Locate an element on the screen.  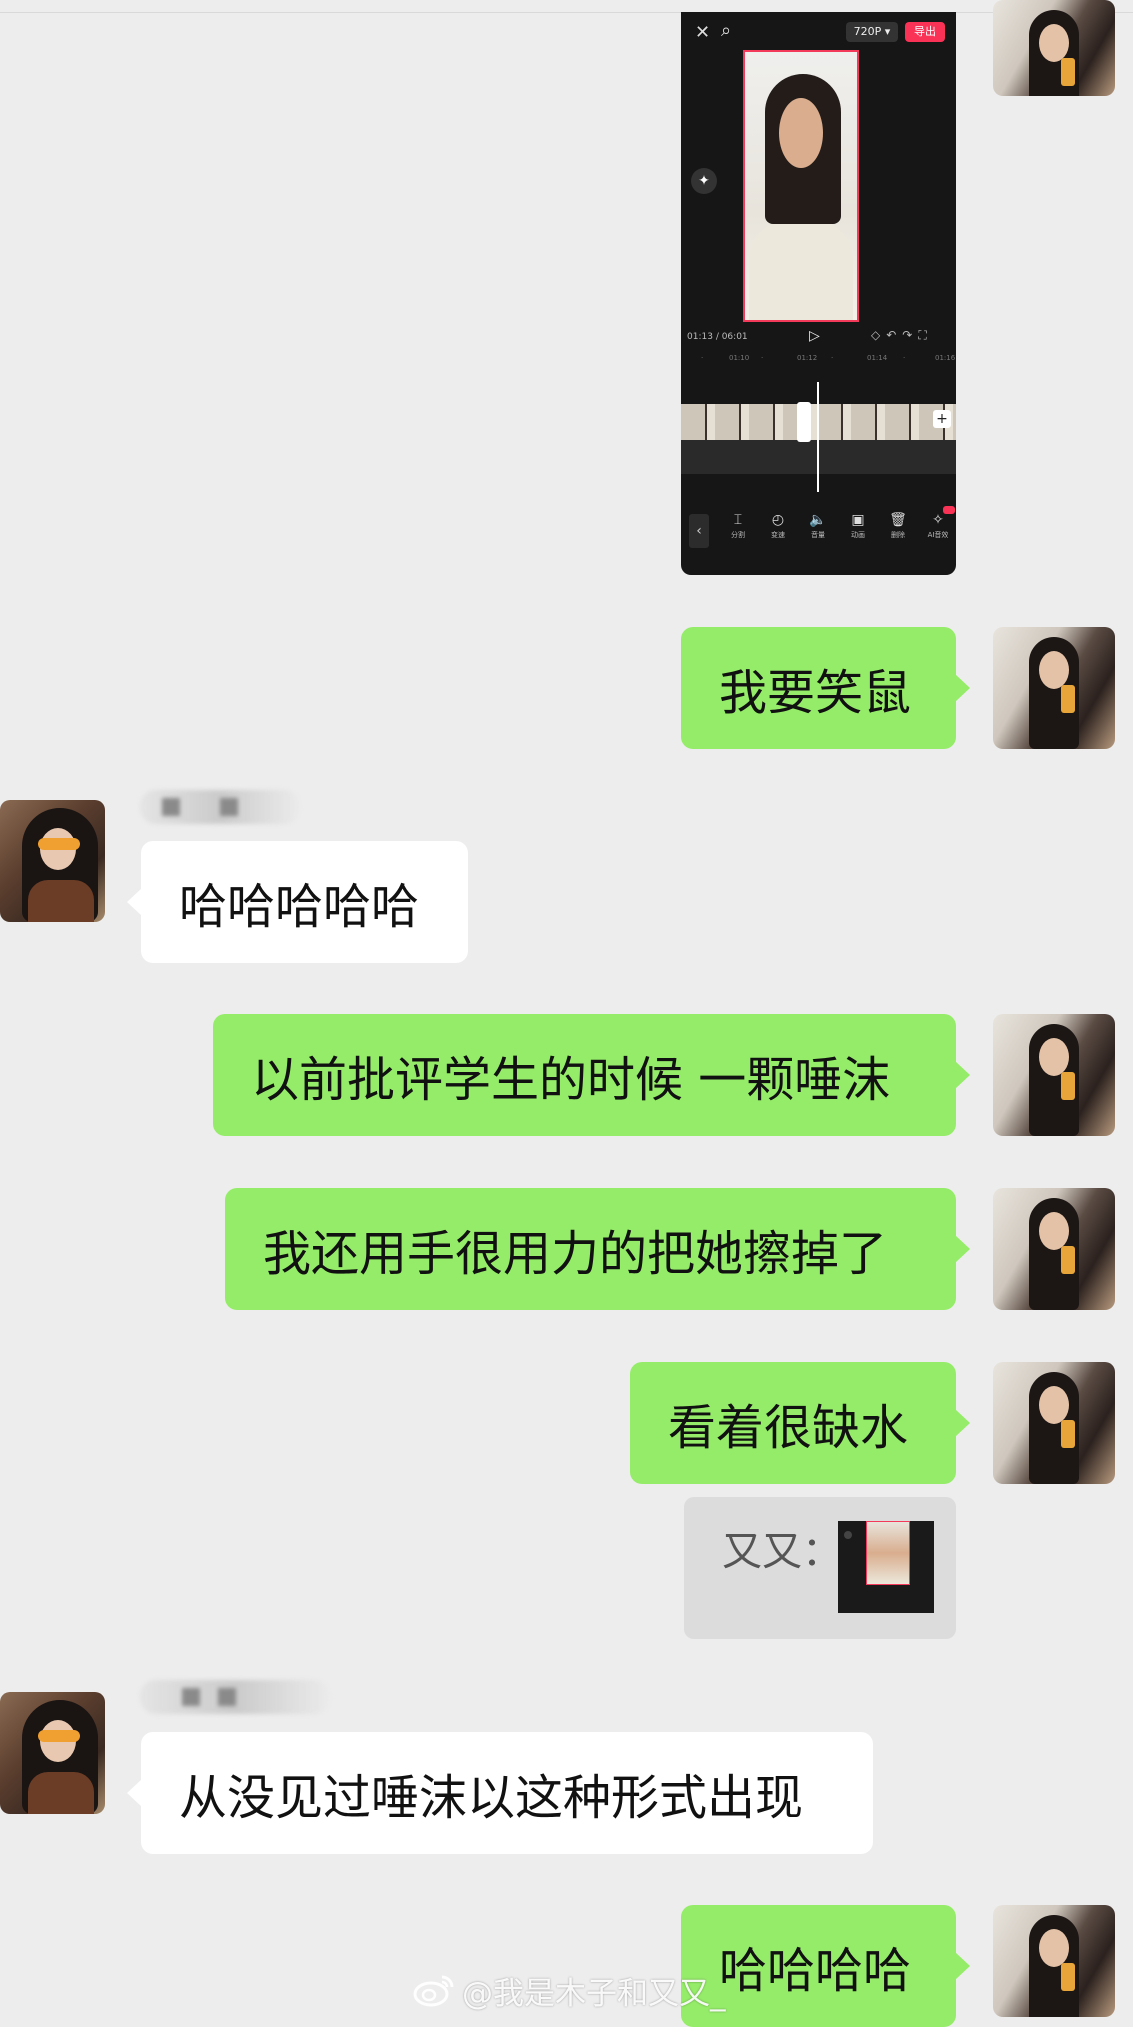
tool-label: 音量 is located at coordinates (818, 535).